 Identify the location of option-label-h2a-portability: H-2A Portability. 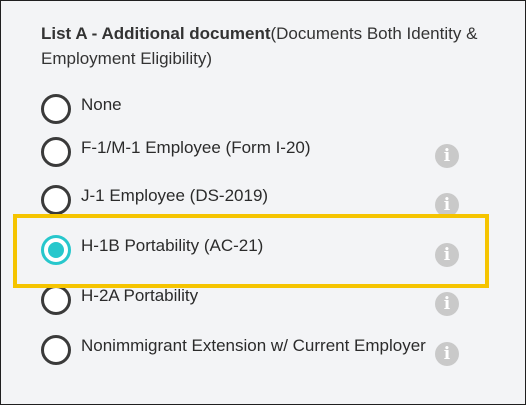
(140, 295).